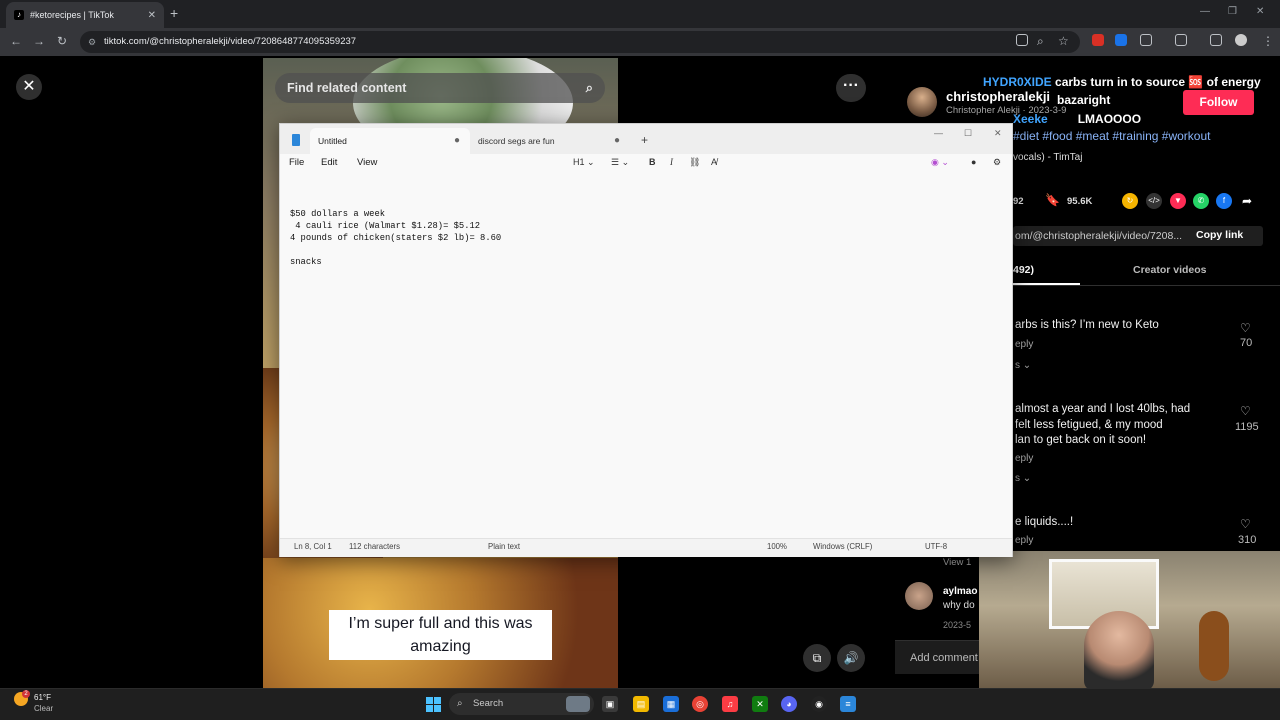 Image resolution: width=1280 pixels, height=720 pixels. What do you see at coordinates (1181, 40) in the screenshot?
I see `sidebar-icon` at bounding box center [1181, 40].